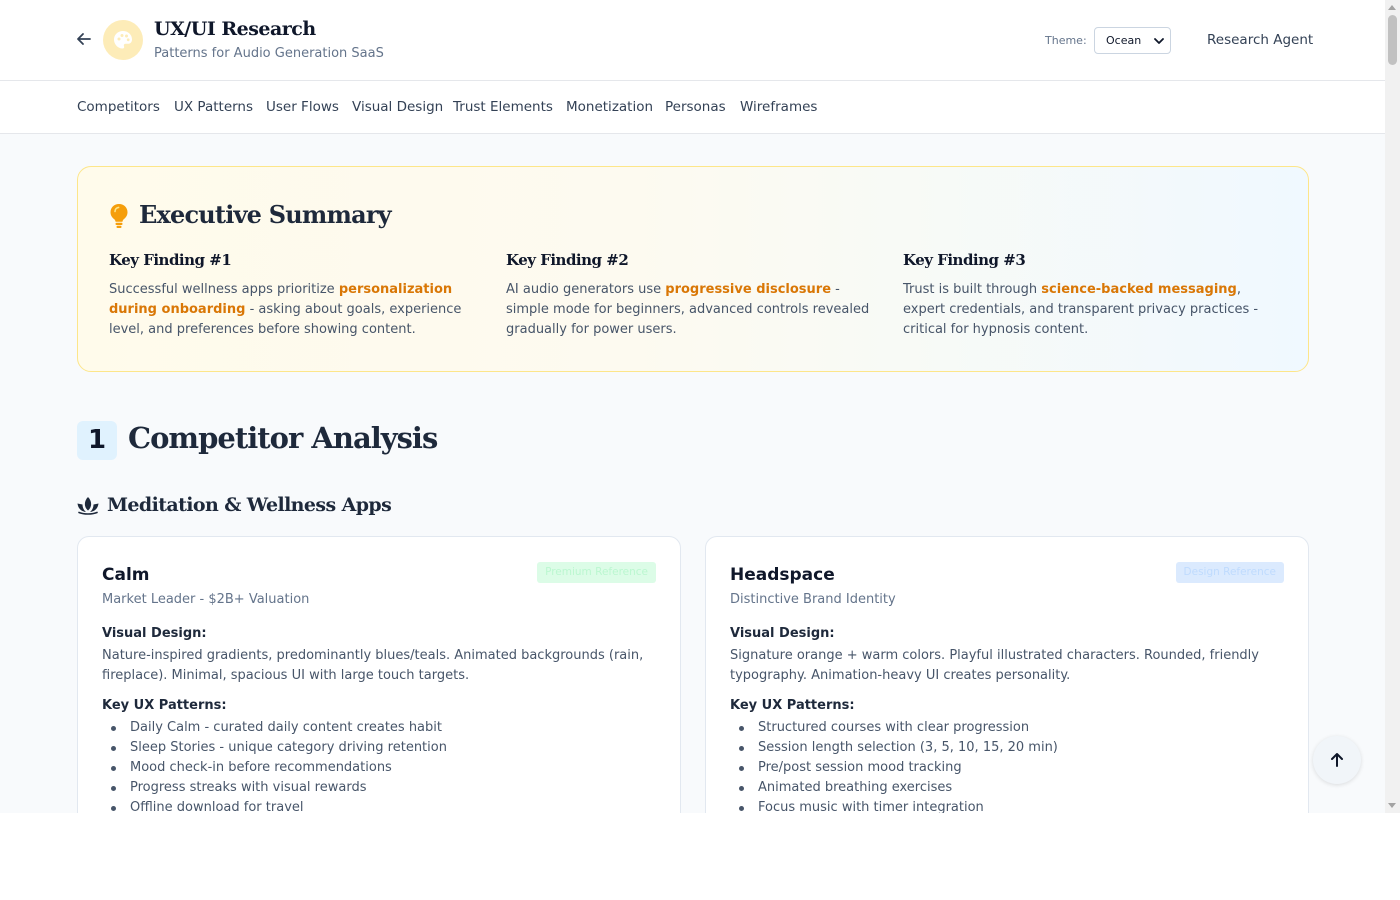 Image resolution: width=1400 pixels, height=900 pixels. I want to click on lotus-icon, so click(88, 506).